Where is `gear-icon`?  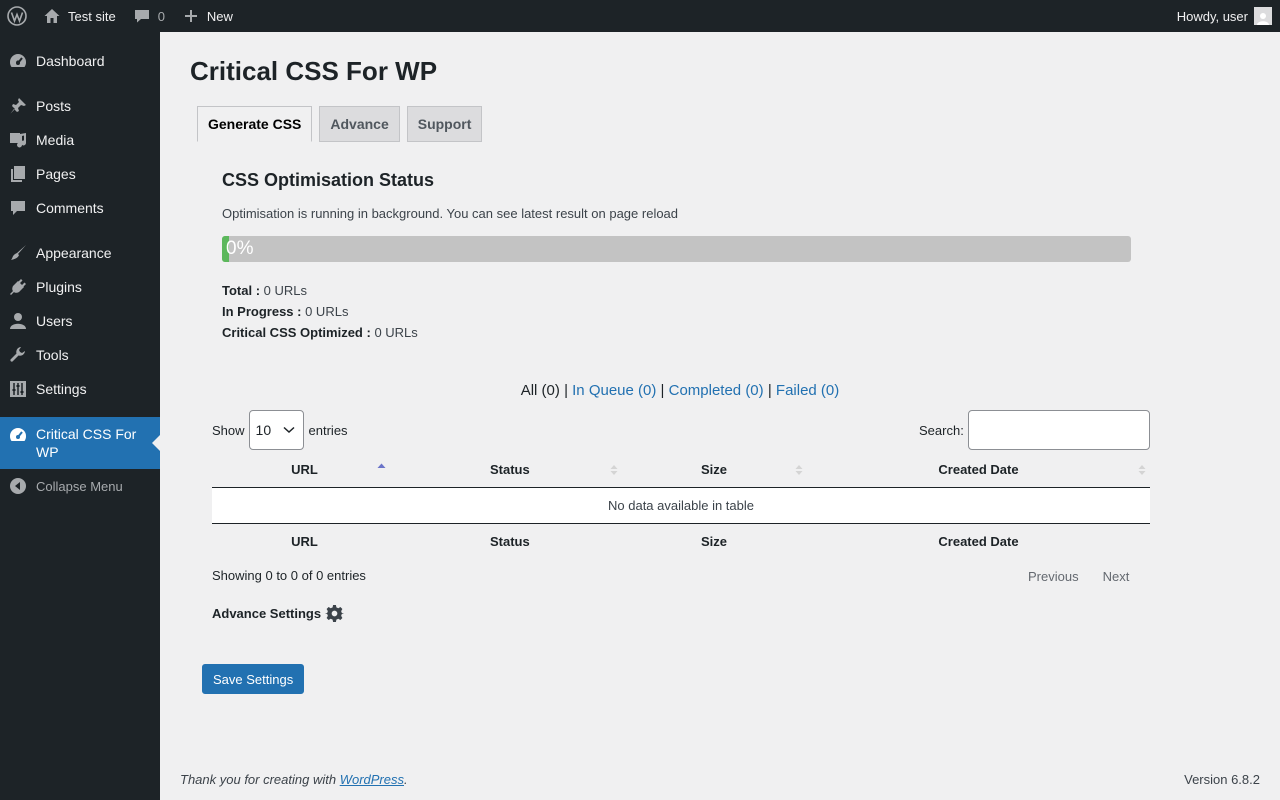
gear-icon is located at coordinates (335, 613).